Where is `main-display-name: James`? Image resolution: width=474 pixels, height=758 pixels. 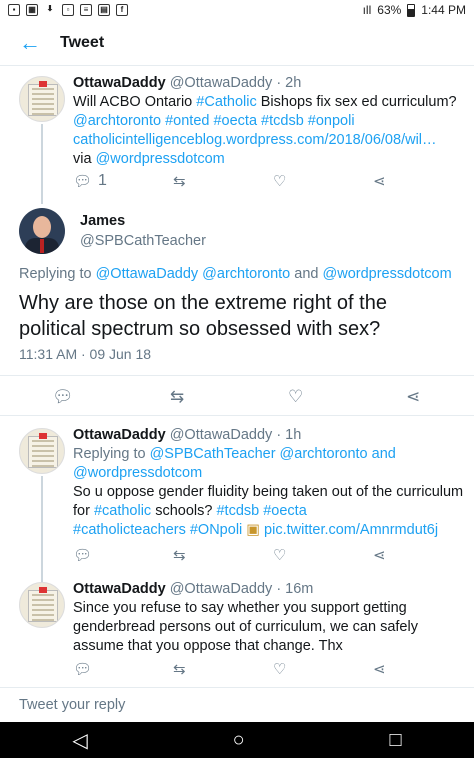
main-display-name: James is located at coordinates (102, 221).